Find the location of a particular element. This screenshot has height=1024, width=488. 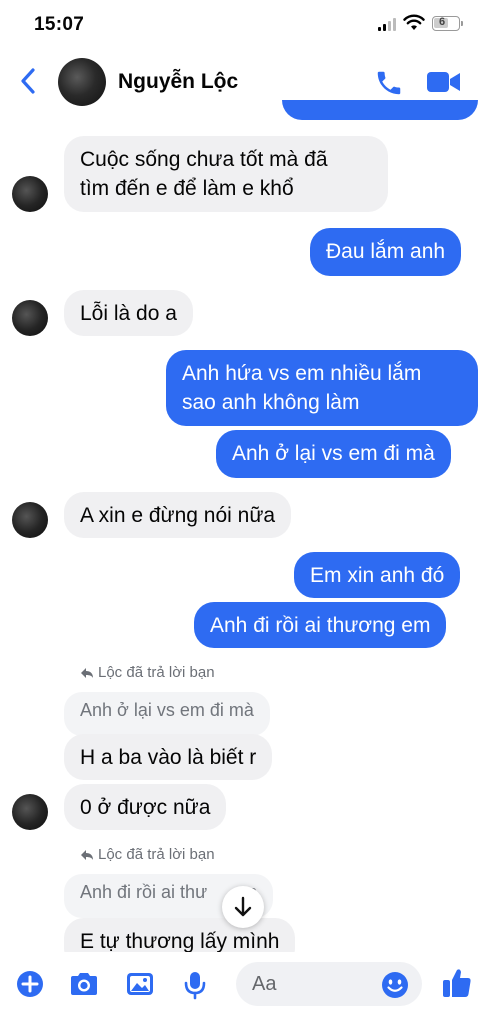

contact-name: Nguyễn Lộc is located at coordinates (178, 82).